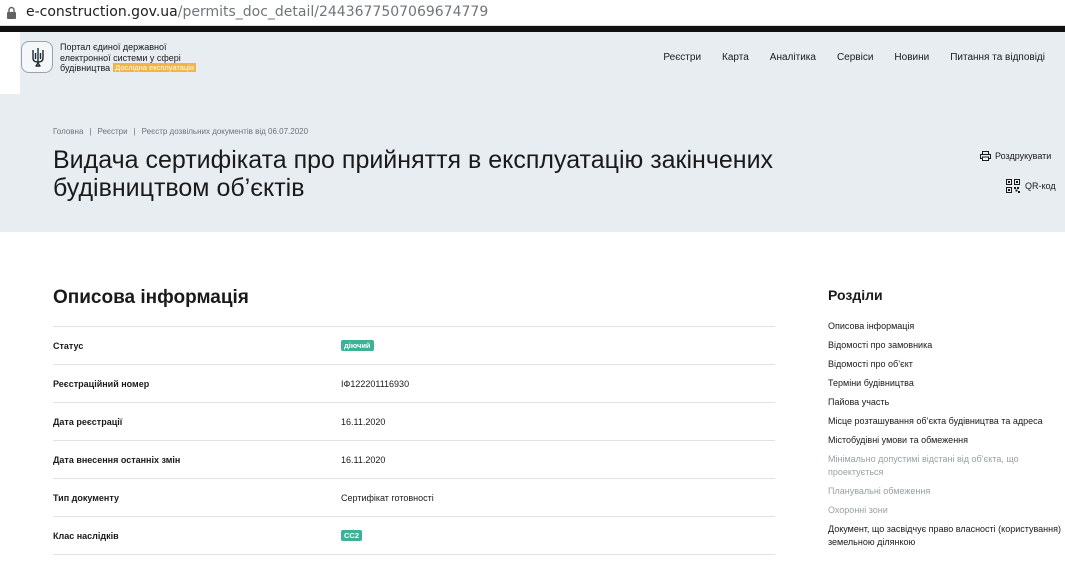 The height and width of the screenshot is (566, 1065). I want to click on portal-line-2: електронної системи у сфері, so click(120, 57).